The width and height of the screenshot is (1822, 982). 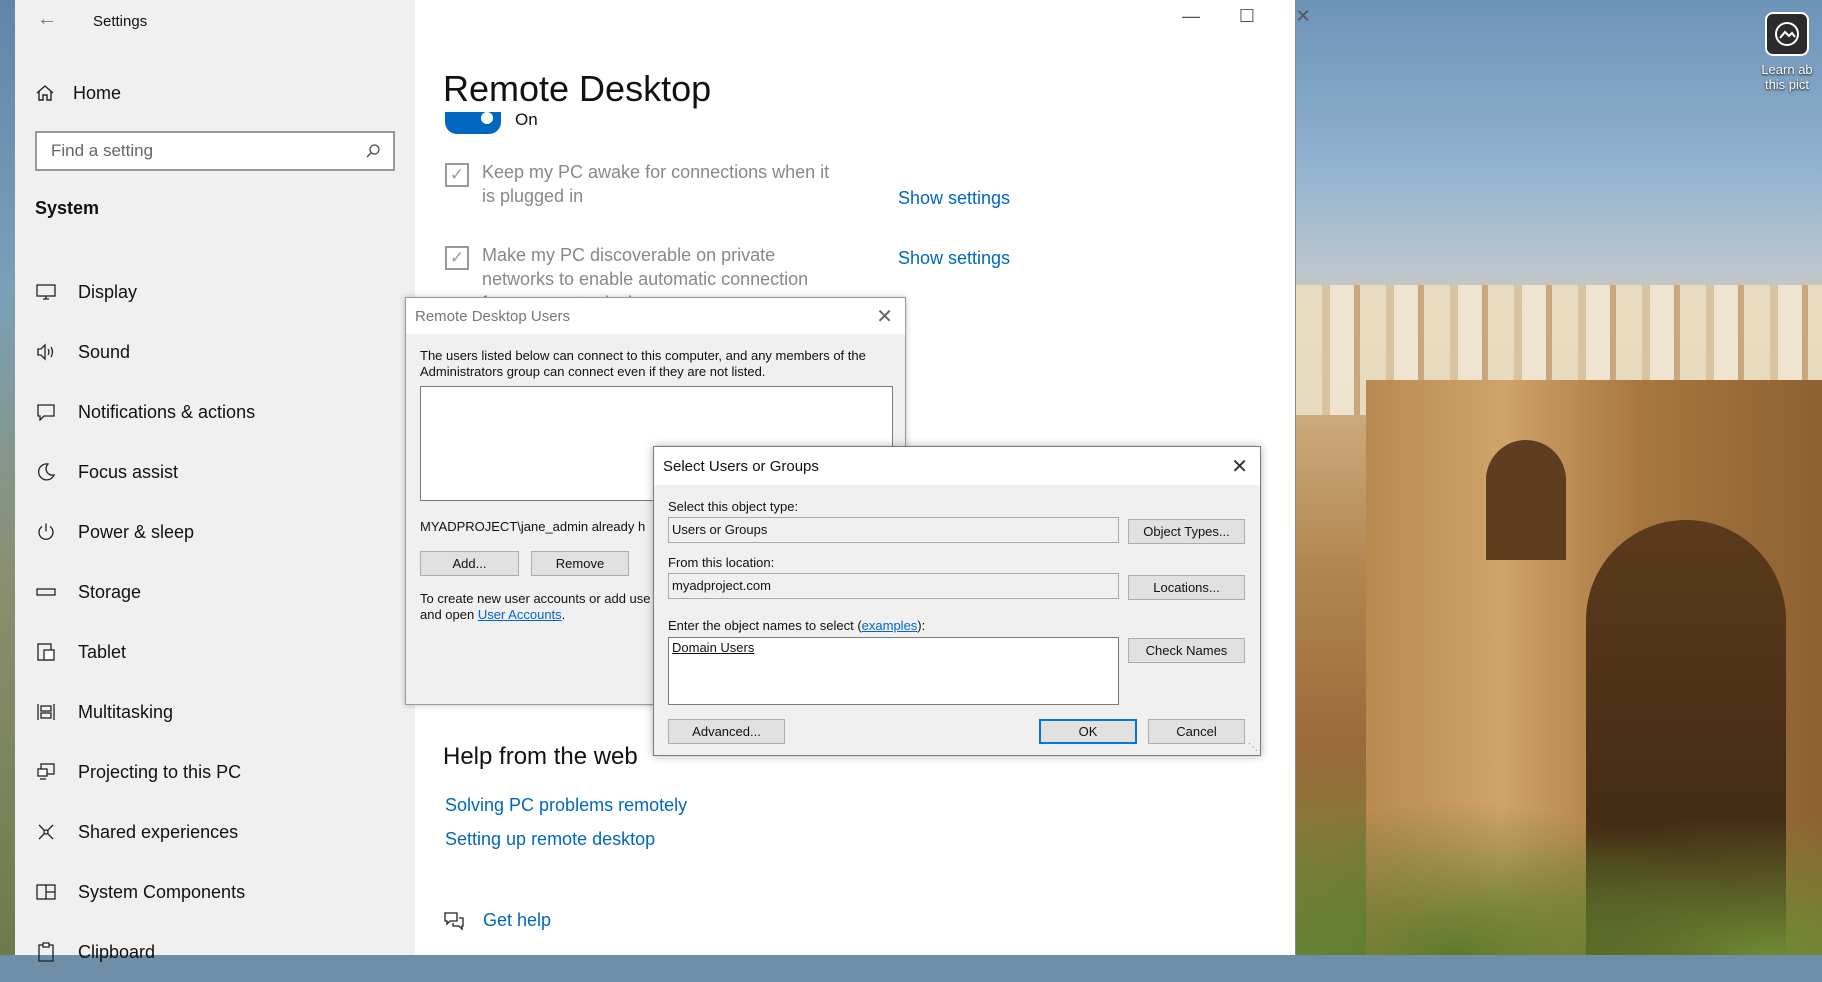 What do you see at coordinates (1559, 865) in the screenshot?
I see `wallpaper-greenery` at bounding box center [1559, 865].